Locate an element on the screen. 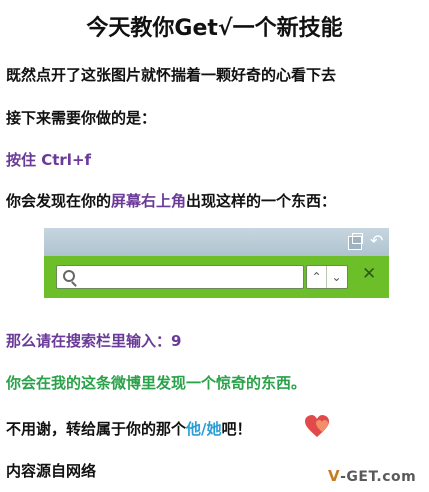 Image resolution: width=429 pixels, height=492 pixels. find-bar: ⌃ ⌄ ✕ is located at coordinates (216, 277).